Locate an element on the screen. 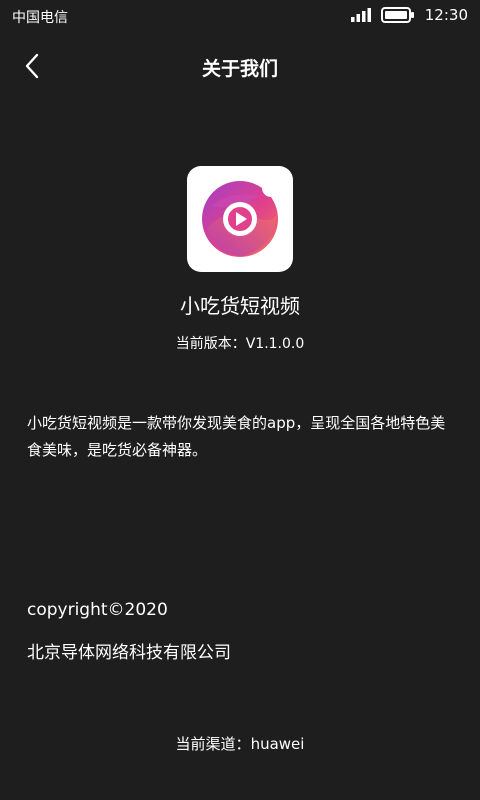 The height and width of the screenshot is (800, 480). channel-value: huawei is located at coordinates (277, 744).